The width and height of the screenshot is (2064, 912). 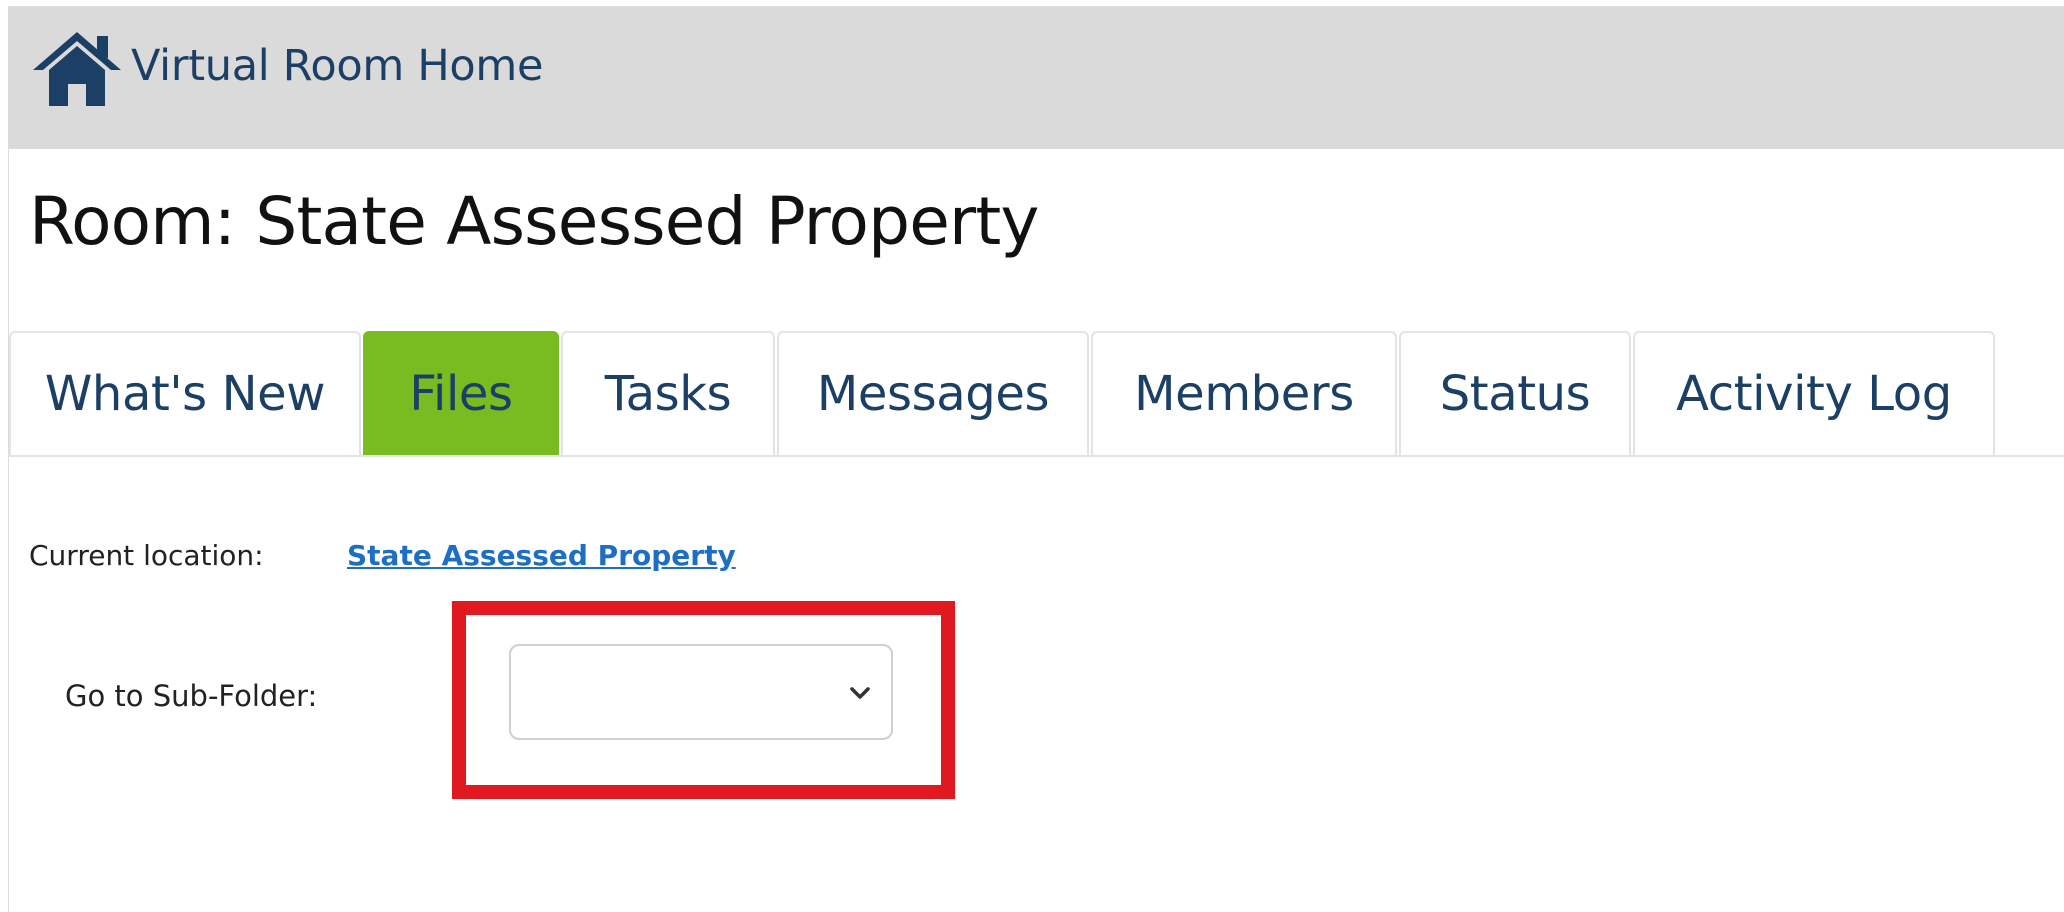 I want to click on virtual-room-home-link: Virtual Room Home, so click(x=285, y=66).